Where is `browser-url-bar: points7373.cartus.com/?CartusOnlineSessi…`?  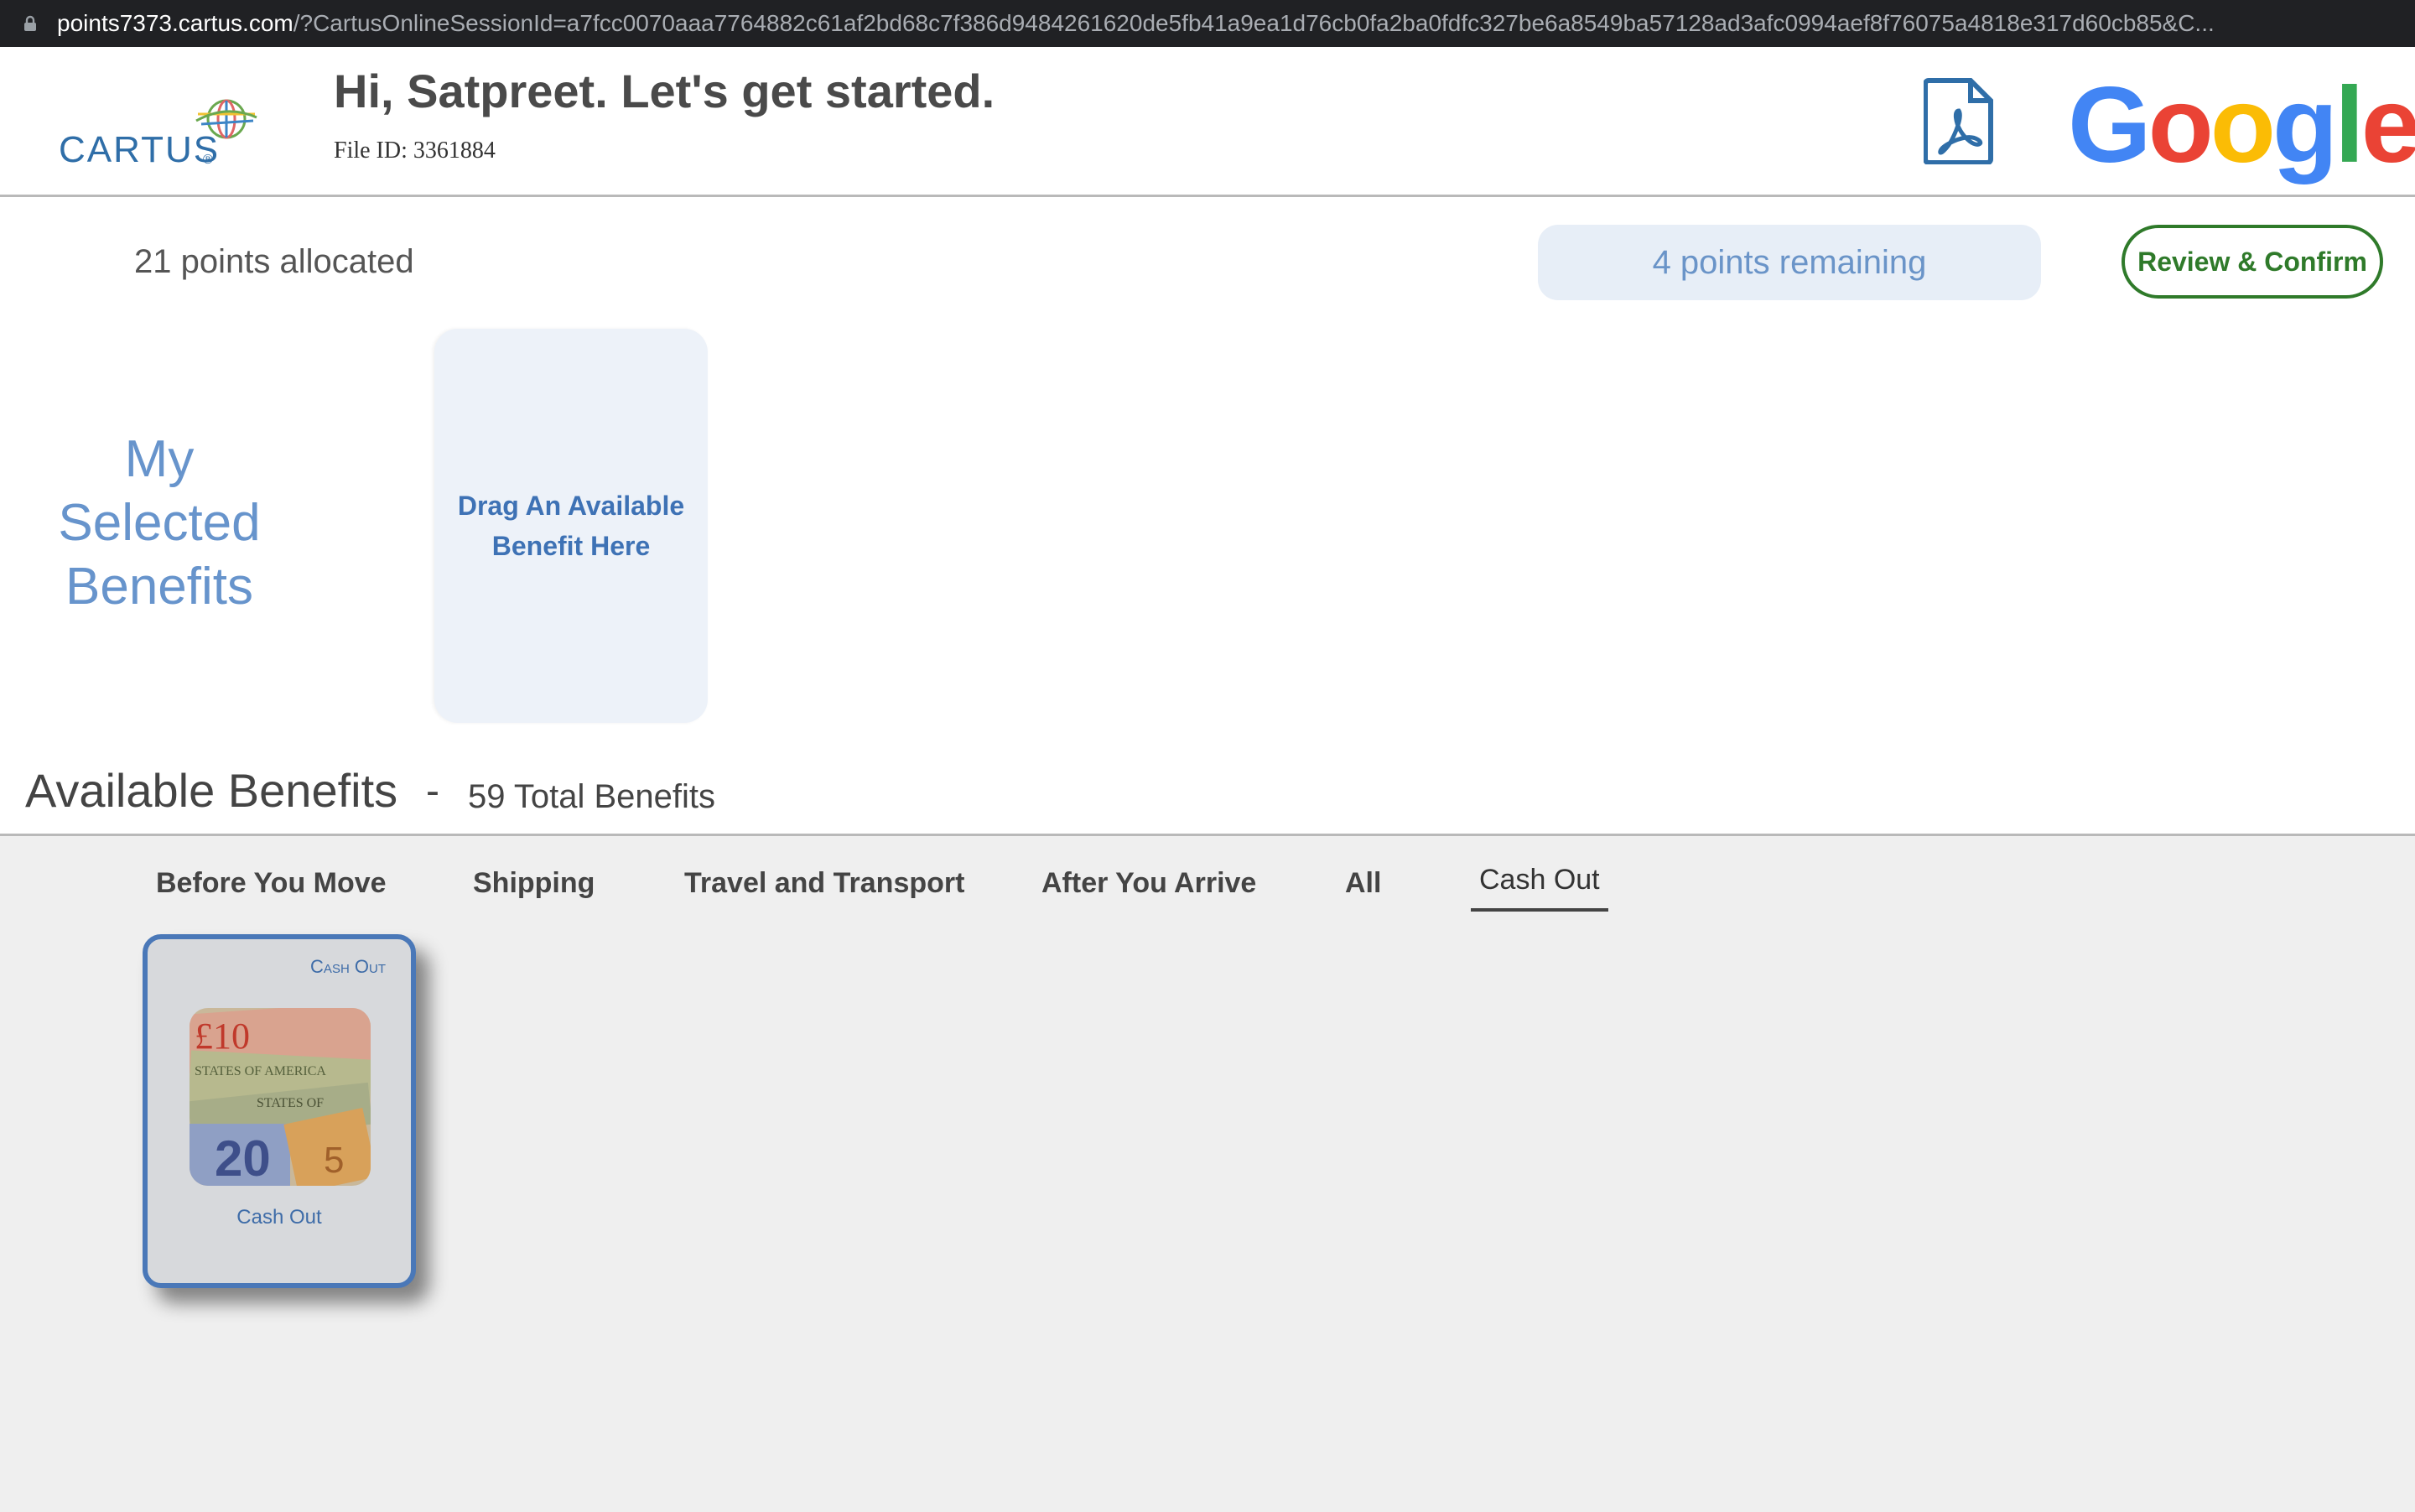
browser-url-bar: points7373.cartus.com/?CartusOnlineSessi… is located at coordinates (1207, 23).